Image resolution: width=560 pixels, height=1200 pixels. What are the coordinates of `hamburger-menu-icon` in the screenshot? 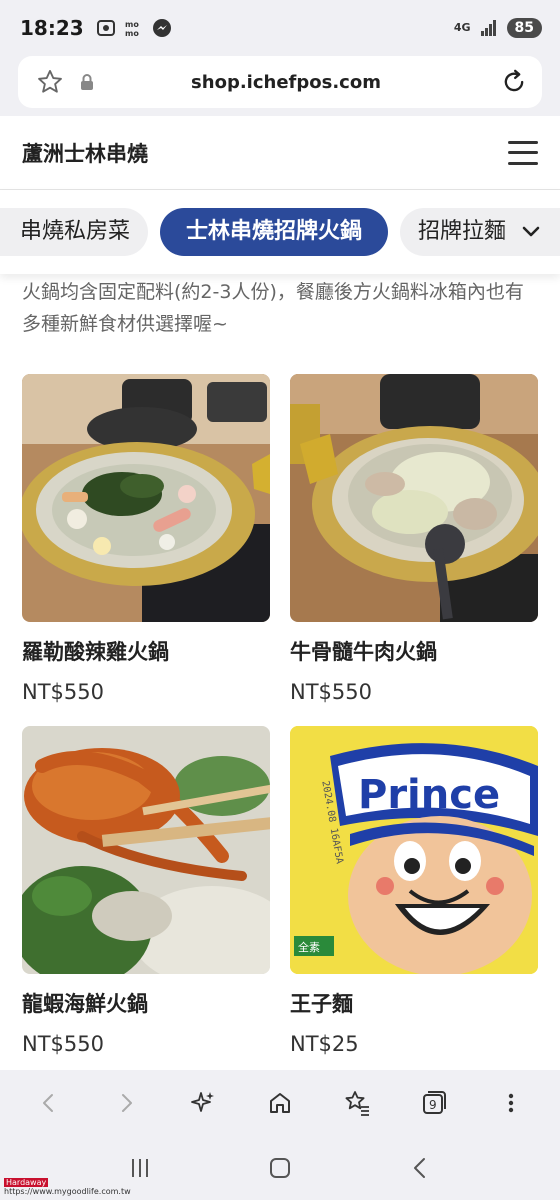 It's located at (523, 152).